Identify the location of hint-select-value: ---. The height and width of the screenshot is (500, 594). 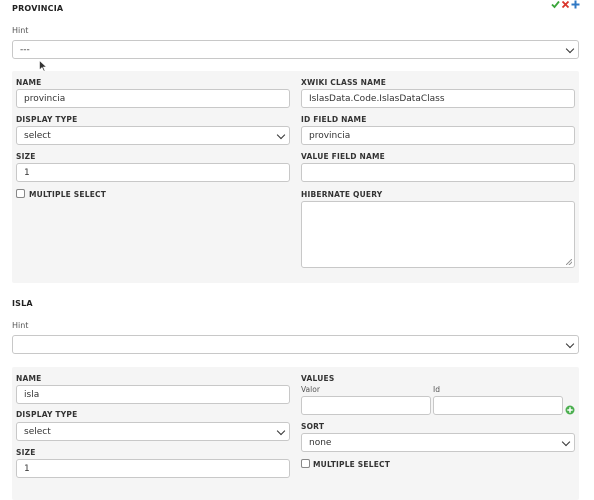
(25, 49).